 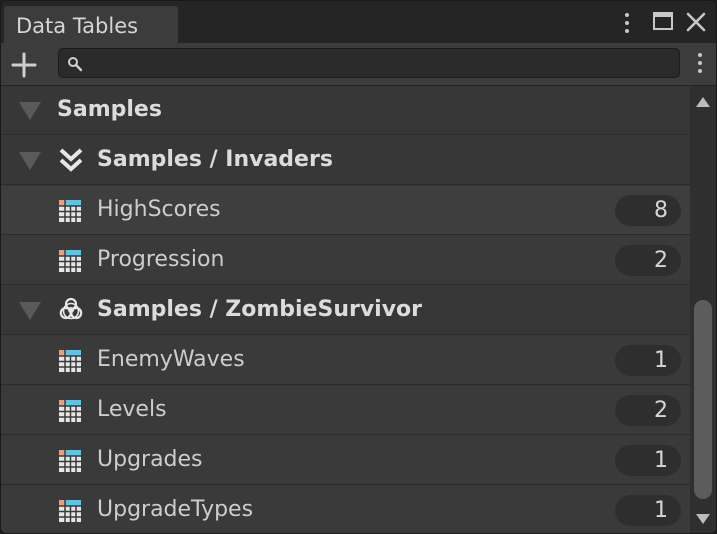 I want to click on tab-data-tables: Data Tables, so click(x=91, y=24).